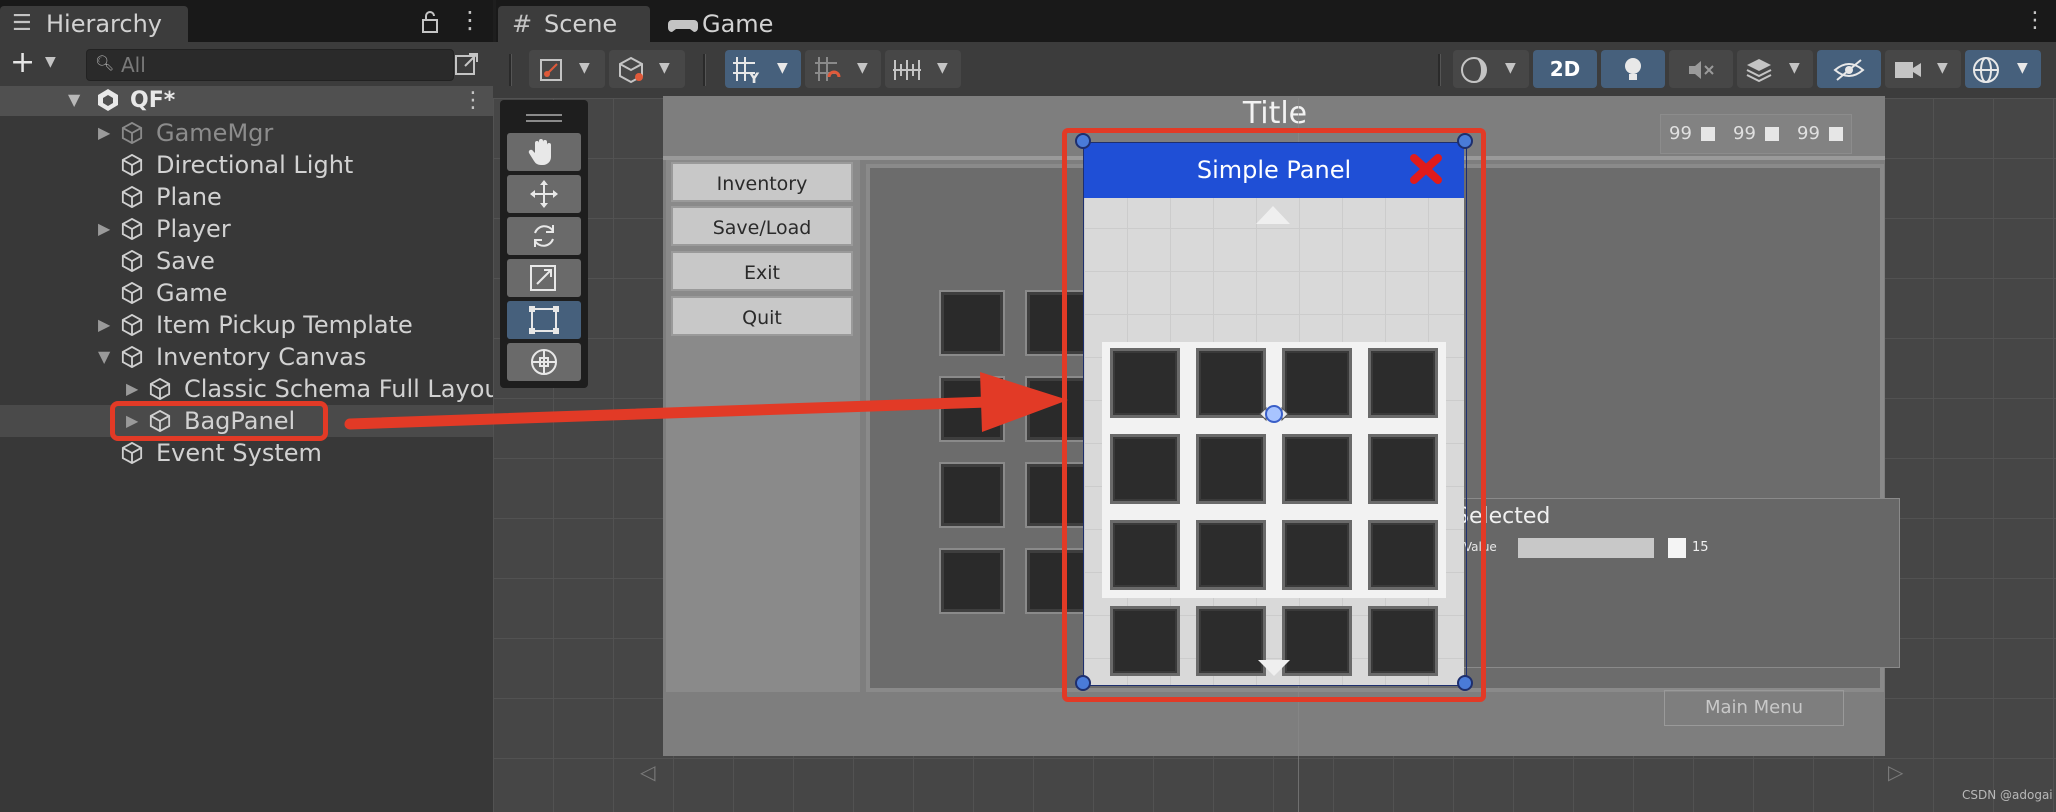 This screenshot has width=2056, height=812. What do you see at coordinates (762, 182) in the screenshot?
I see `inventory-button: Inventory` at bounding box center [762, 182].